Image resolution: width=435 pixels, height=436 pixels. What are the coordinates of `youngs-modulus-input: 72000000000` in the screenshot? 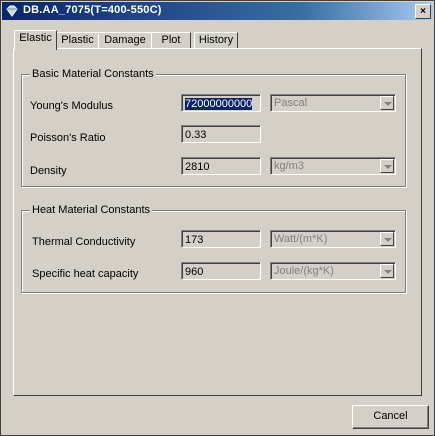 It's located at (221, 103).